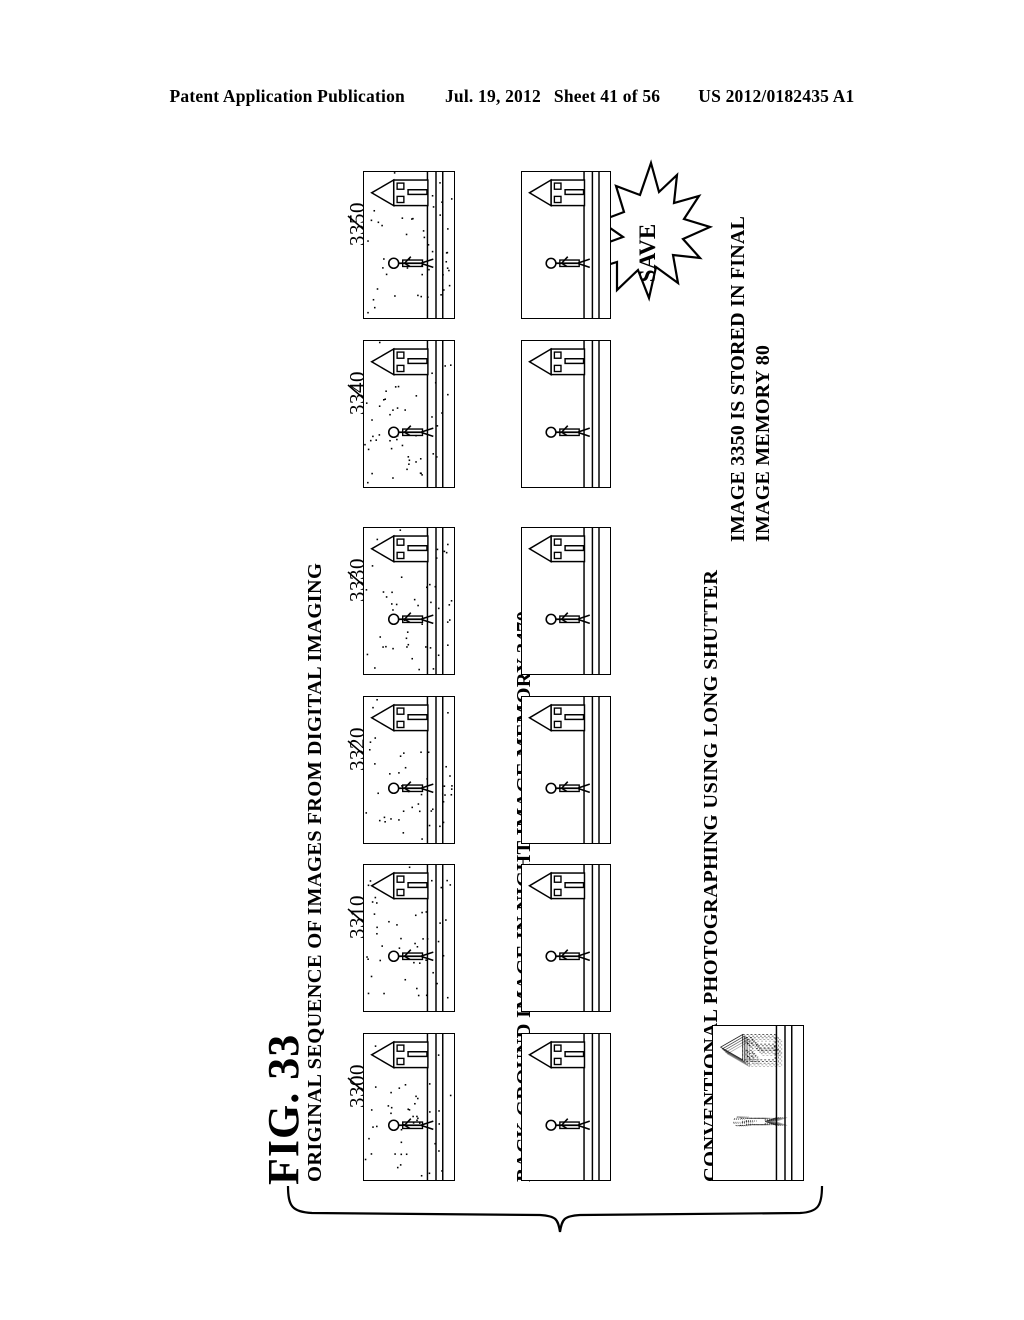 This screenshot has width=1024, height=1320. What do you see at coordinates (763, 443) in the screenshot?
I see `note-line-2: IMAGE MEMORY 80` at bounding box center [763, 443].